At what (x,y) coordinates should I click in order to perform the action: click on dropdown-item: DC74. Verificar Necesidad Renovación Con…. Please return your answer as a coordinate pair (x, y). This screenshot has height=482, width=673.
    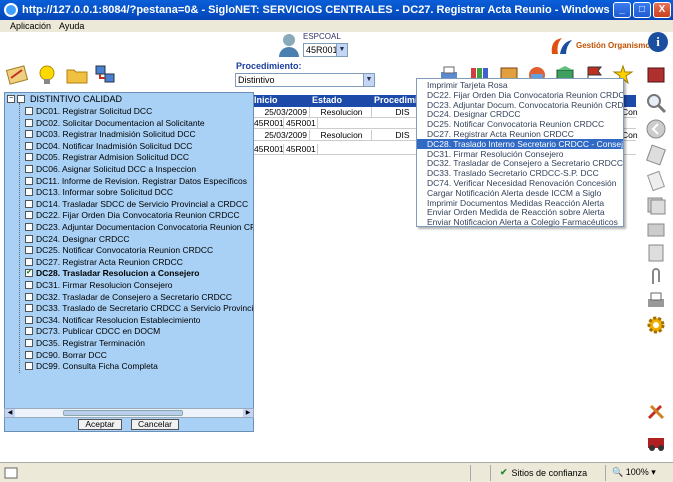
    Looking at the image, I should click on (520, 183).